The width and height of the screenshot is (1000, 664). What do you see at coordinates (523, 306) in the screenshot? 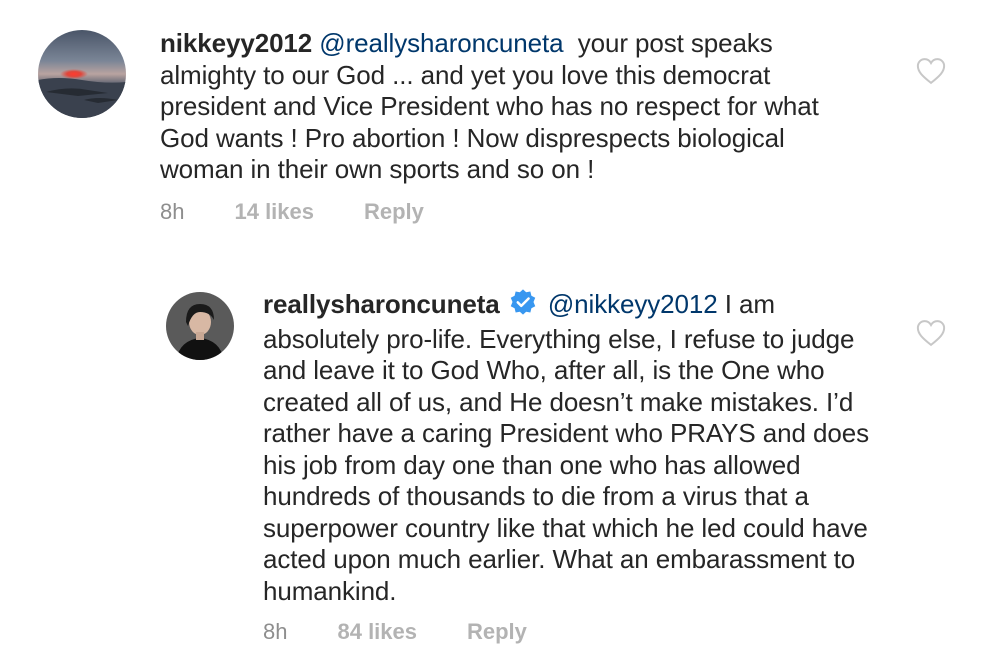
I see `verified-badge-icon` at bounding box center [523, 306].